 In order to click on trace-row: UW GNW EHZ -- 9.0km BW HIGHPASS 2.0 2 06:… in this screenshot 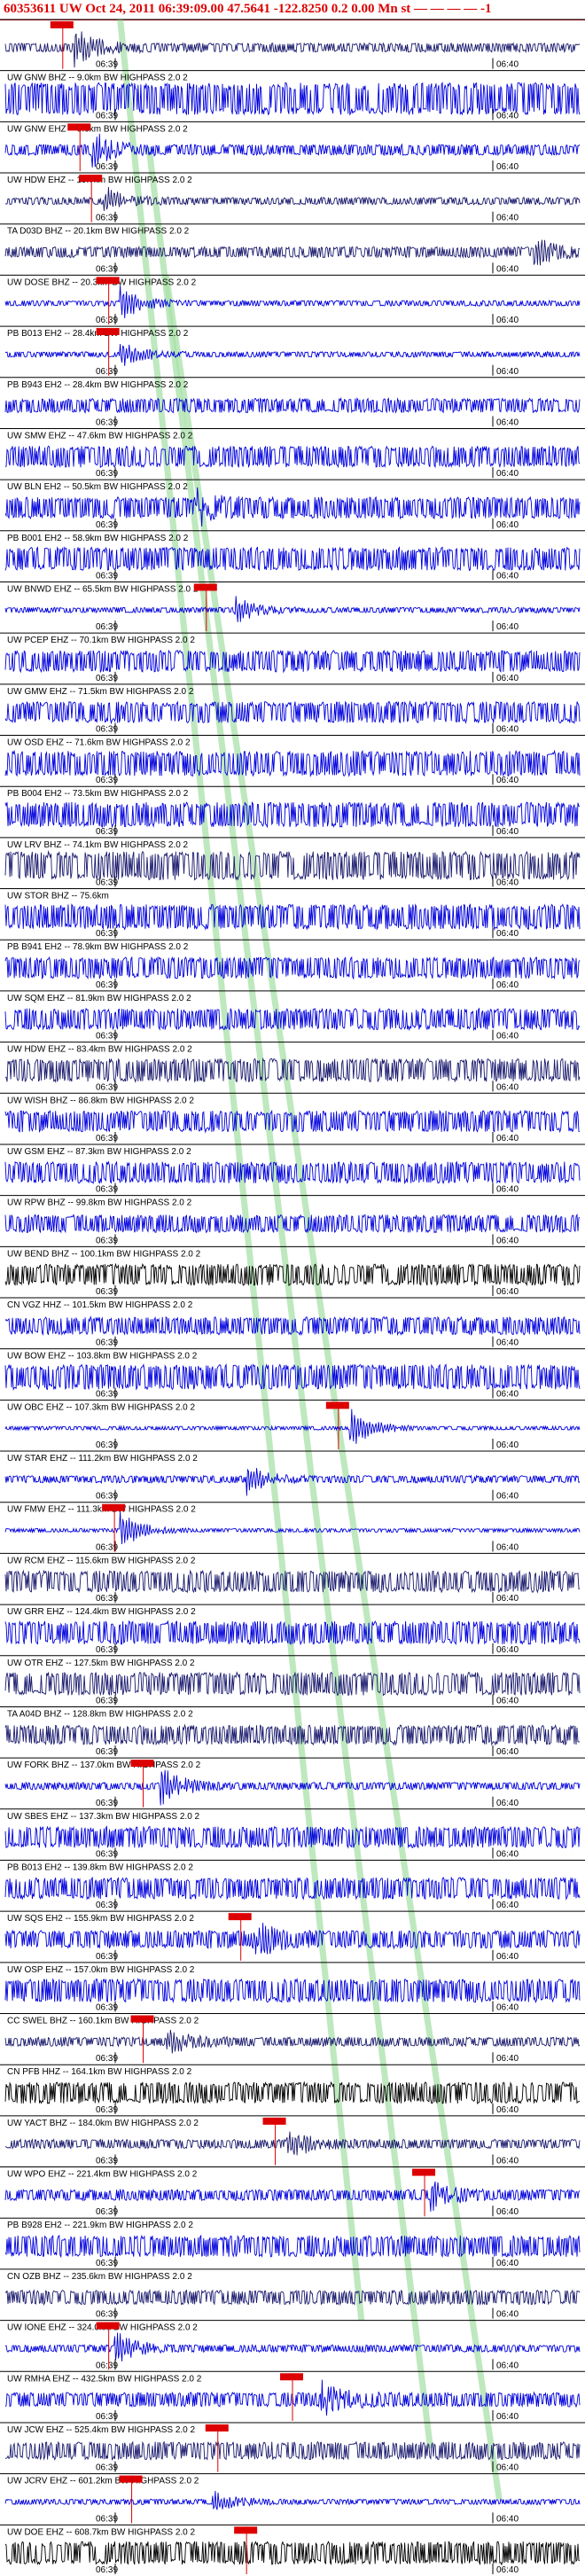, I will do `click(292, 146)`.